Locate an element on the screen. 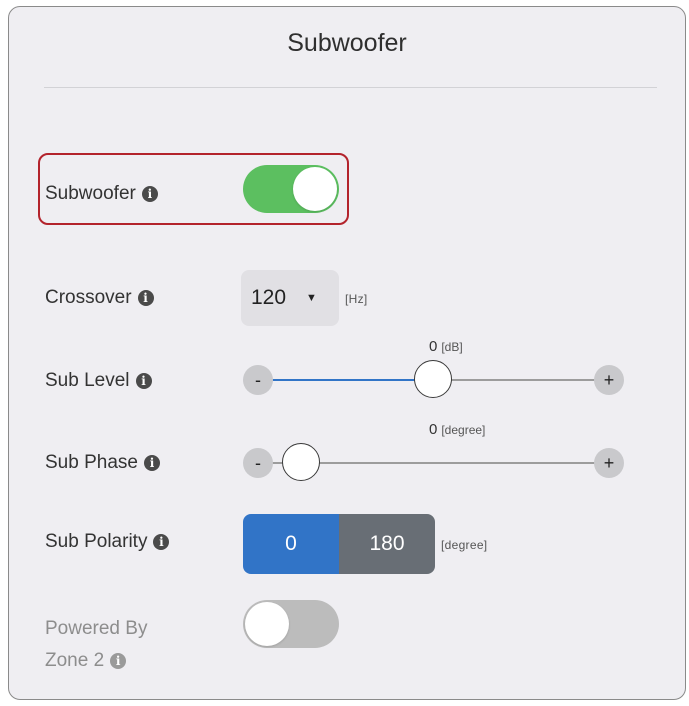 The width and height of the screenshot is (689, 706). sub-level-slider-knob is located at coordinates (433, 379).